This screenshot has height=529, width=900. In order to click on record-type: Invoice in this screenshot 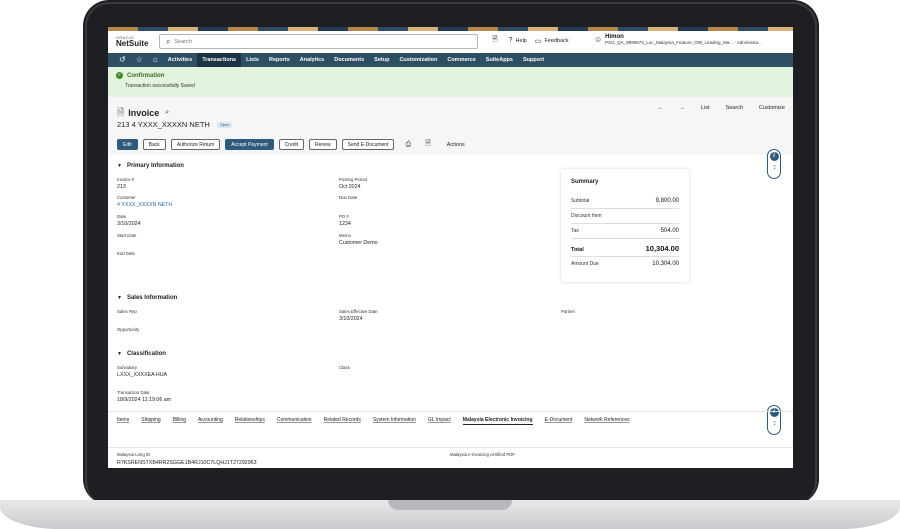, I will do `click(144, 113)`.